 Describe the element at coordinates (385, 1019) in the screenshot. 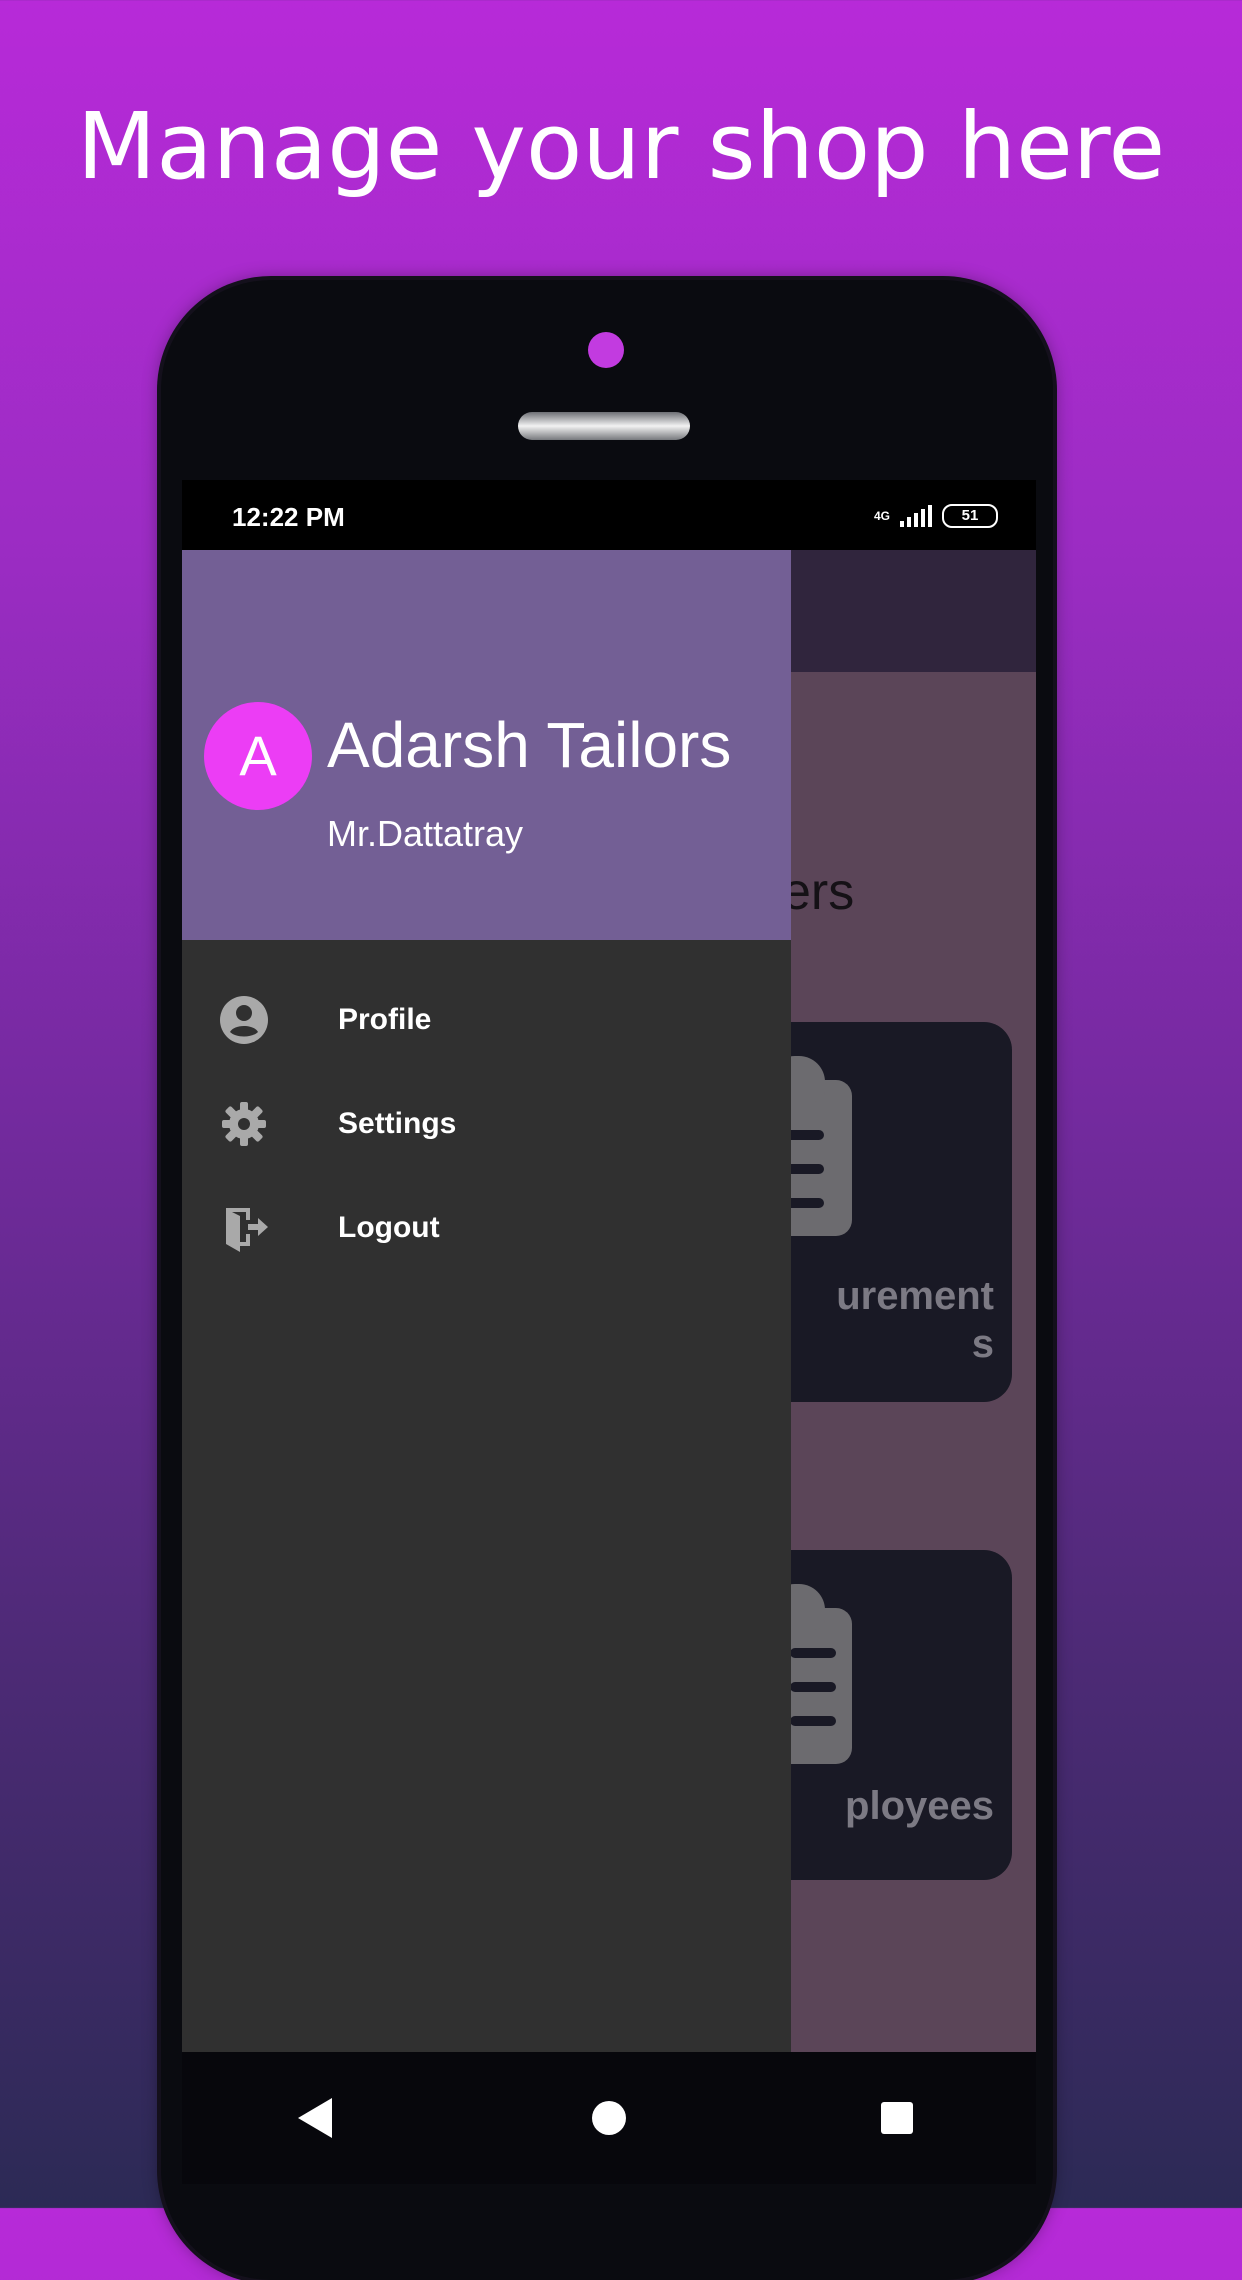

I see `menu-item-label: Profile` at that location.